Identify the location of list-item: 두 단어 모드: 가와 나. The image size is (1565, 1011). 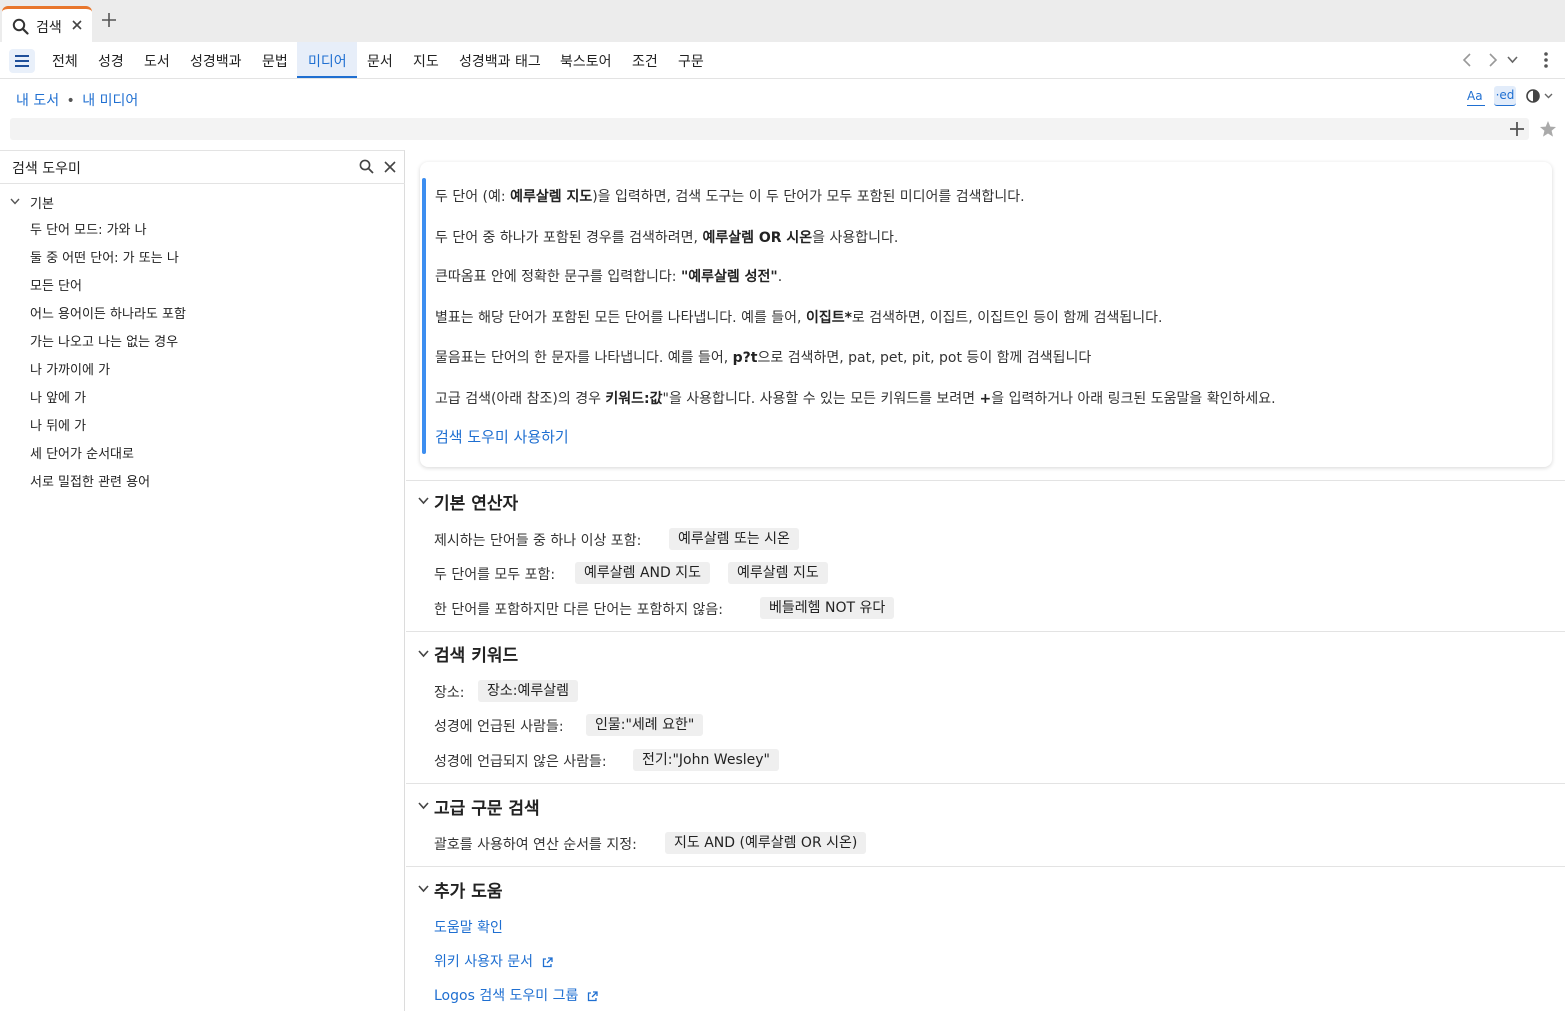
(88, 228).